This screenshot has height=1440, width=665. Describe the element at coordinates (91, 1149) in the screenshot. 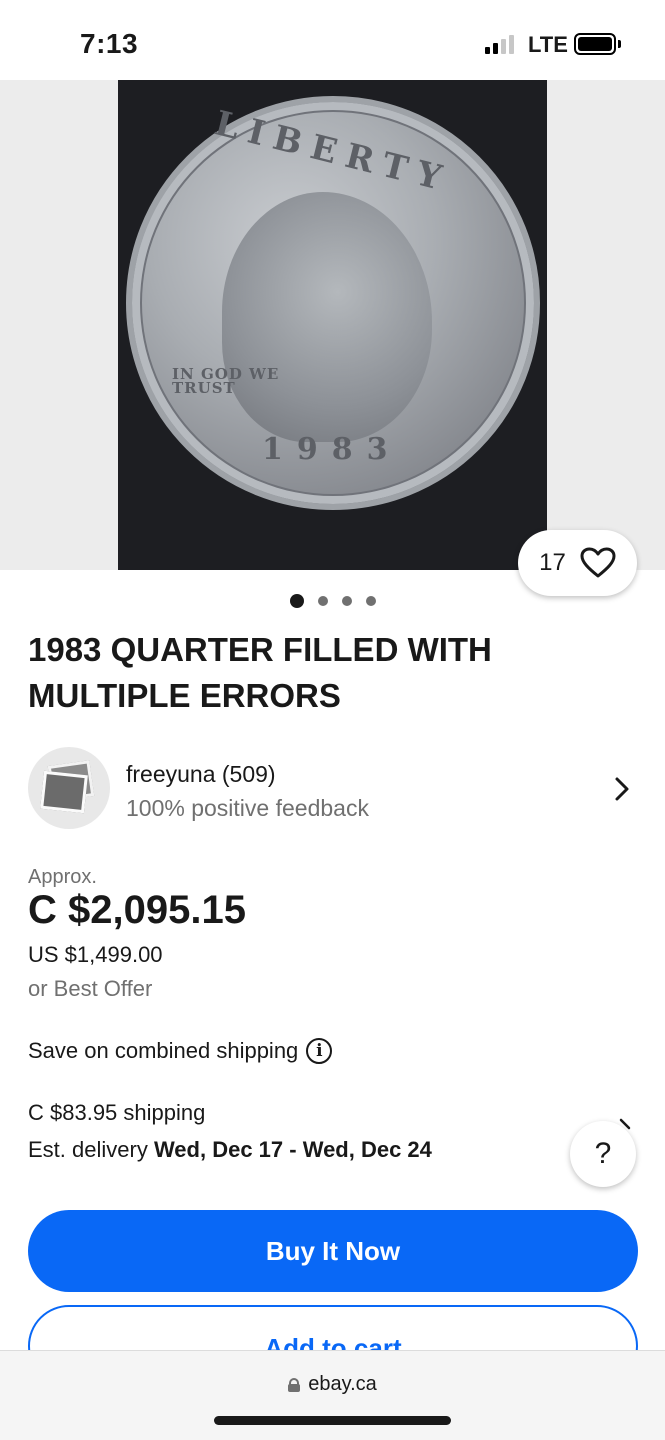

I see `delivery-prefix: Est. delivery` at that location.